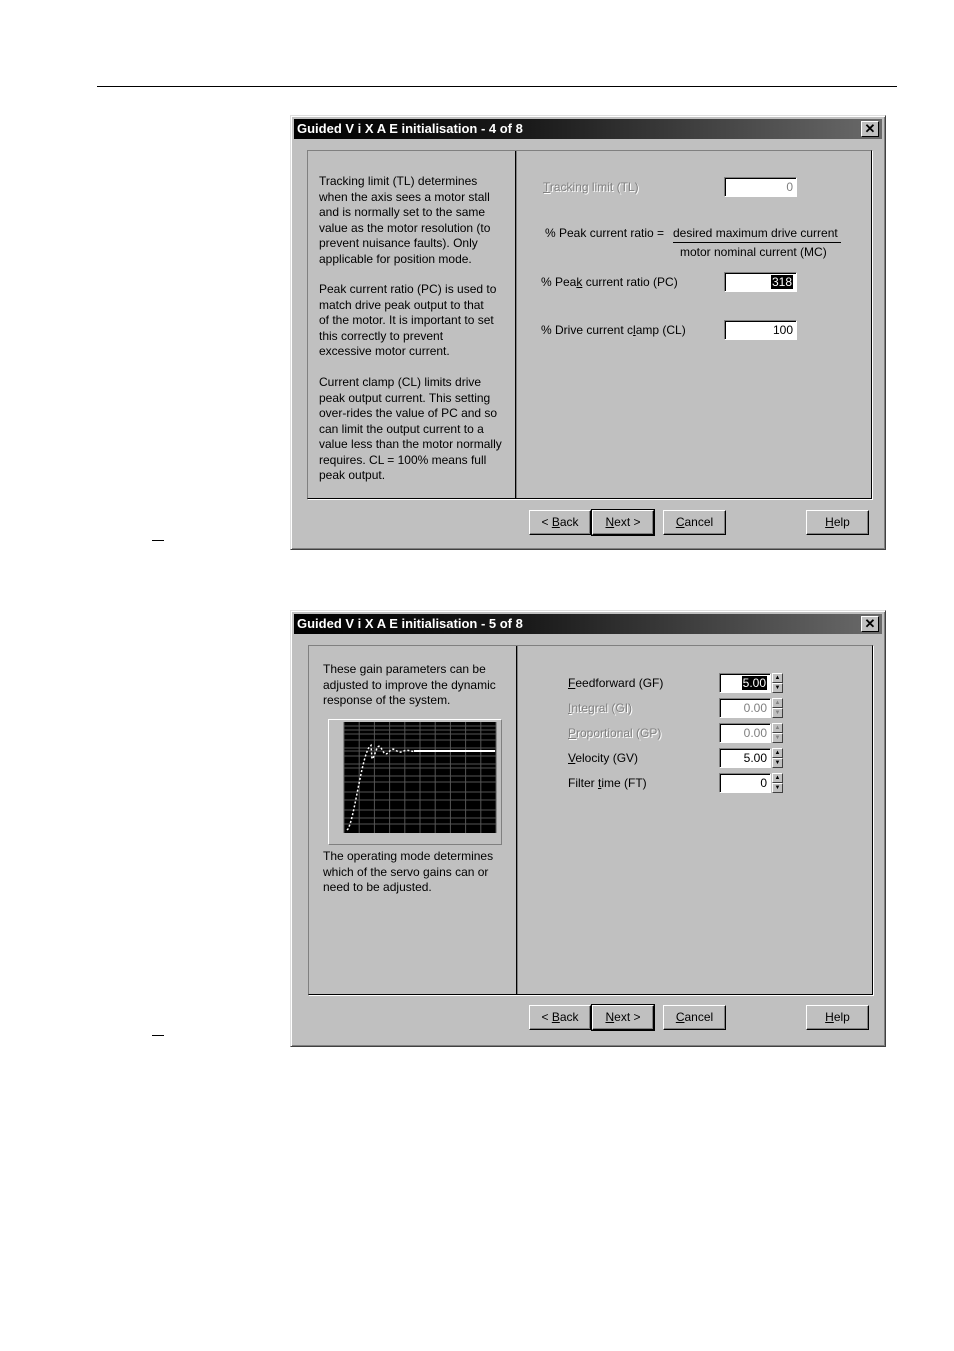 The height and width of the screenshot is (1351, 954). Describe the element at coordinates (755, 233) in the screenshot. I see `formula-numerator: desired maximum drive current` at that location.